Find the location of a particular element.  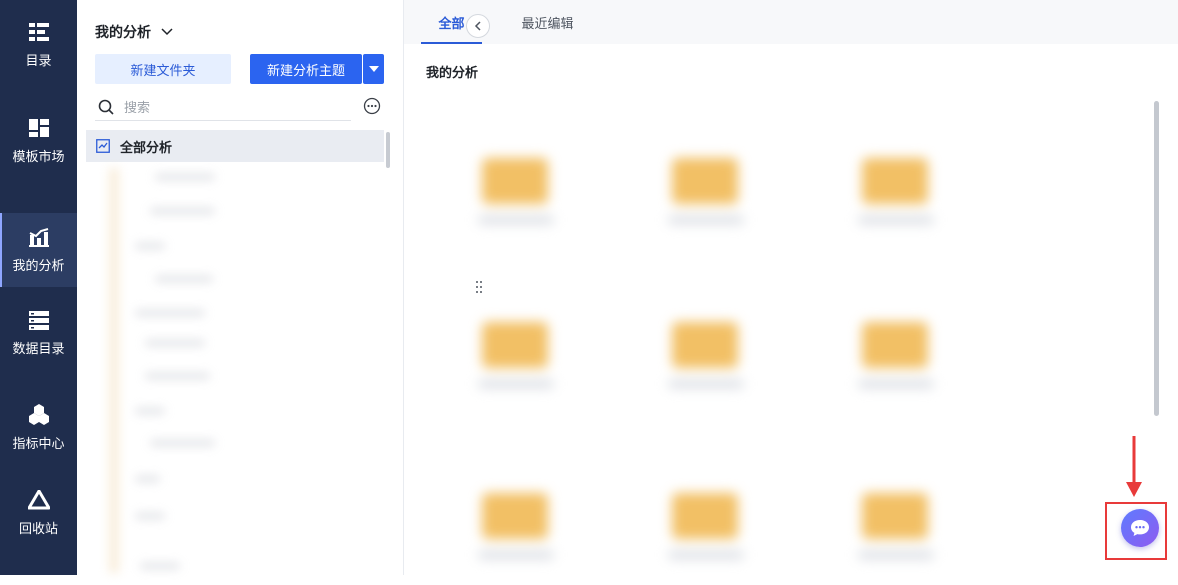

panel-scrollbar is located at coordinates (388, 150).